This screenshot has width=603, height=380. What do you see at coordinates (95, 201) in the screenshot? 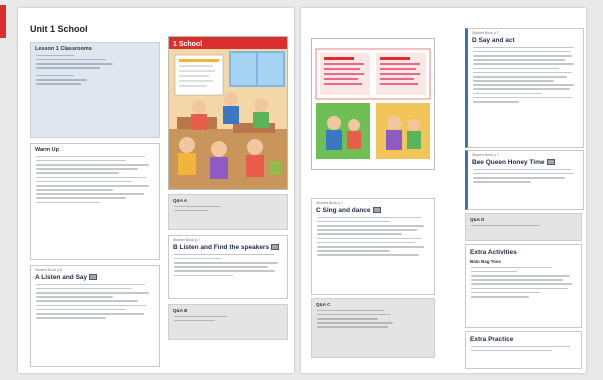
I see `warm-up-box: Warm Up` at bounding box center [95, 201].